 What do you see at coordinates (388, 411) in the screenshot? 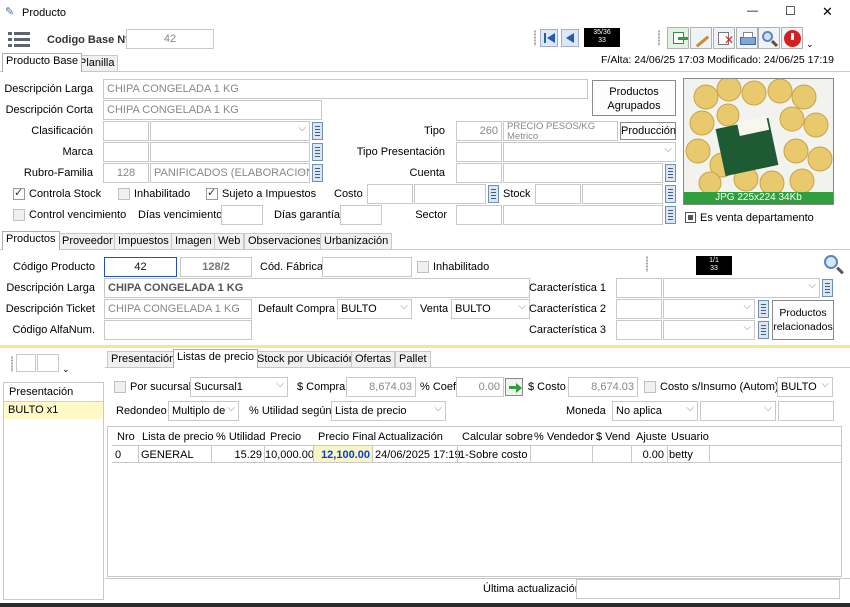
I see `utilidad-segun-select: Lista de precio` at bounding box center [388, 411].